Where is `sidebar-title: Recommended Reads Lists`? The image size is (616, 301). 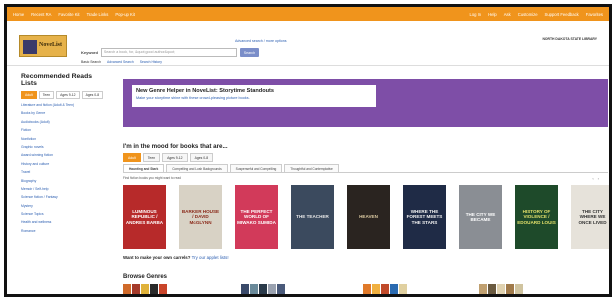 sidebar-title: Recommended Reads Lists is located at coordinates (57, 80).